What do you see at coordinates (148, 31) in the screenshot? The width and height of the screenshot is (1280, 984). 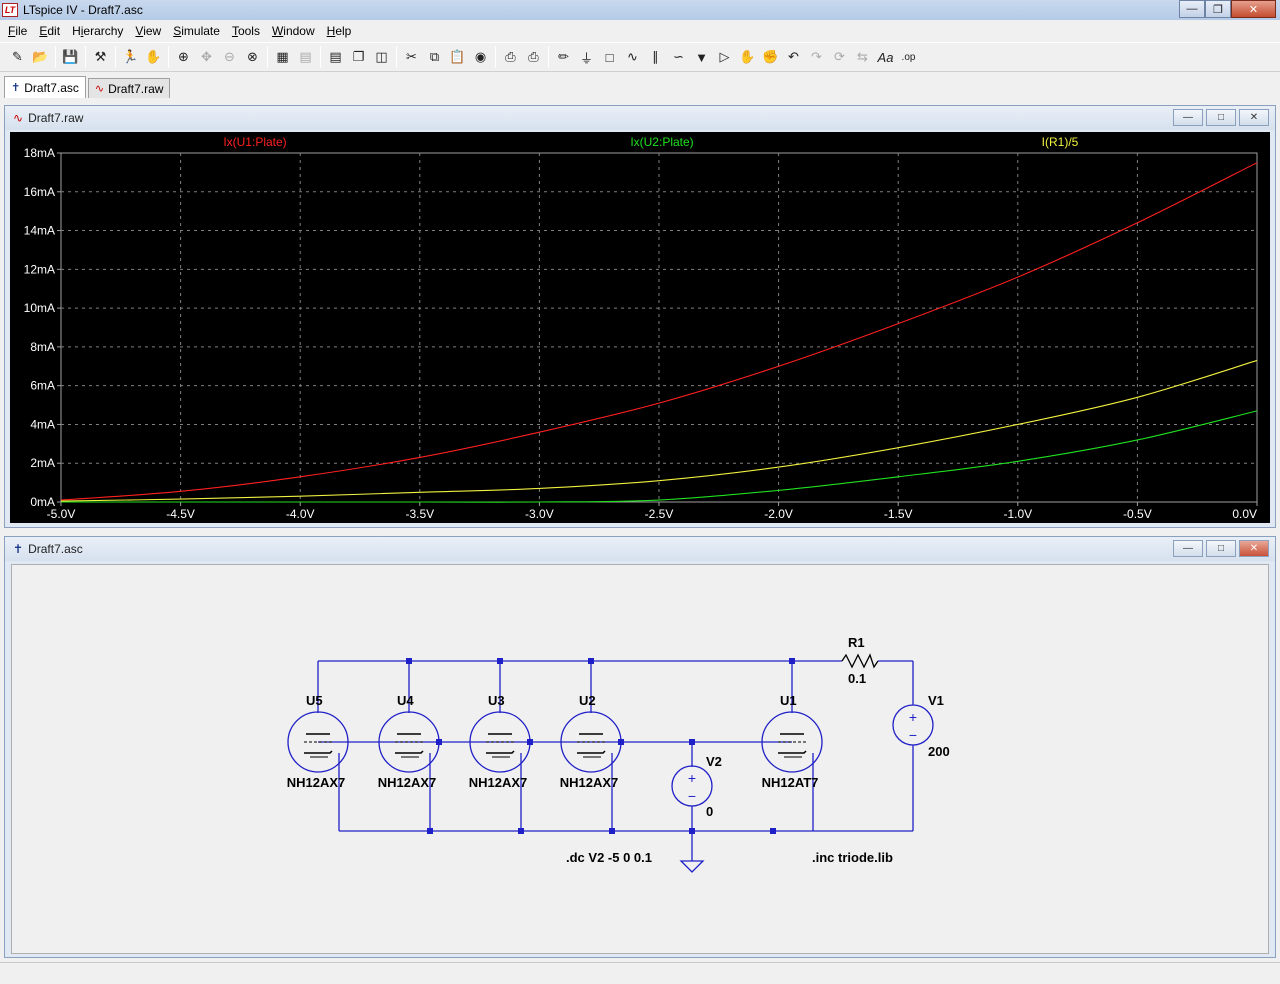 I see `menu-view: View` at bounding box center [148, 31].